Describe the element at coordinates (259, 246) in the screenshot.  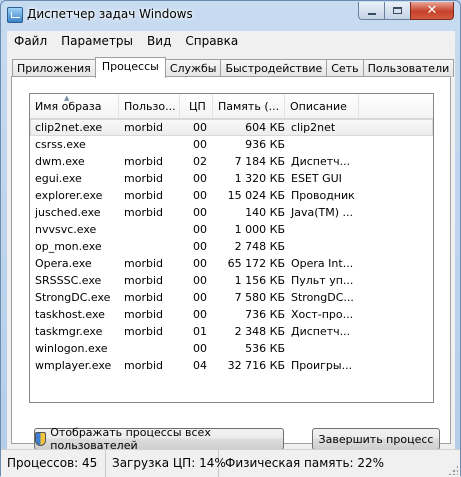
I see `cell-memory: 2 748 КБ` at that location.